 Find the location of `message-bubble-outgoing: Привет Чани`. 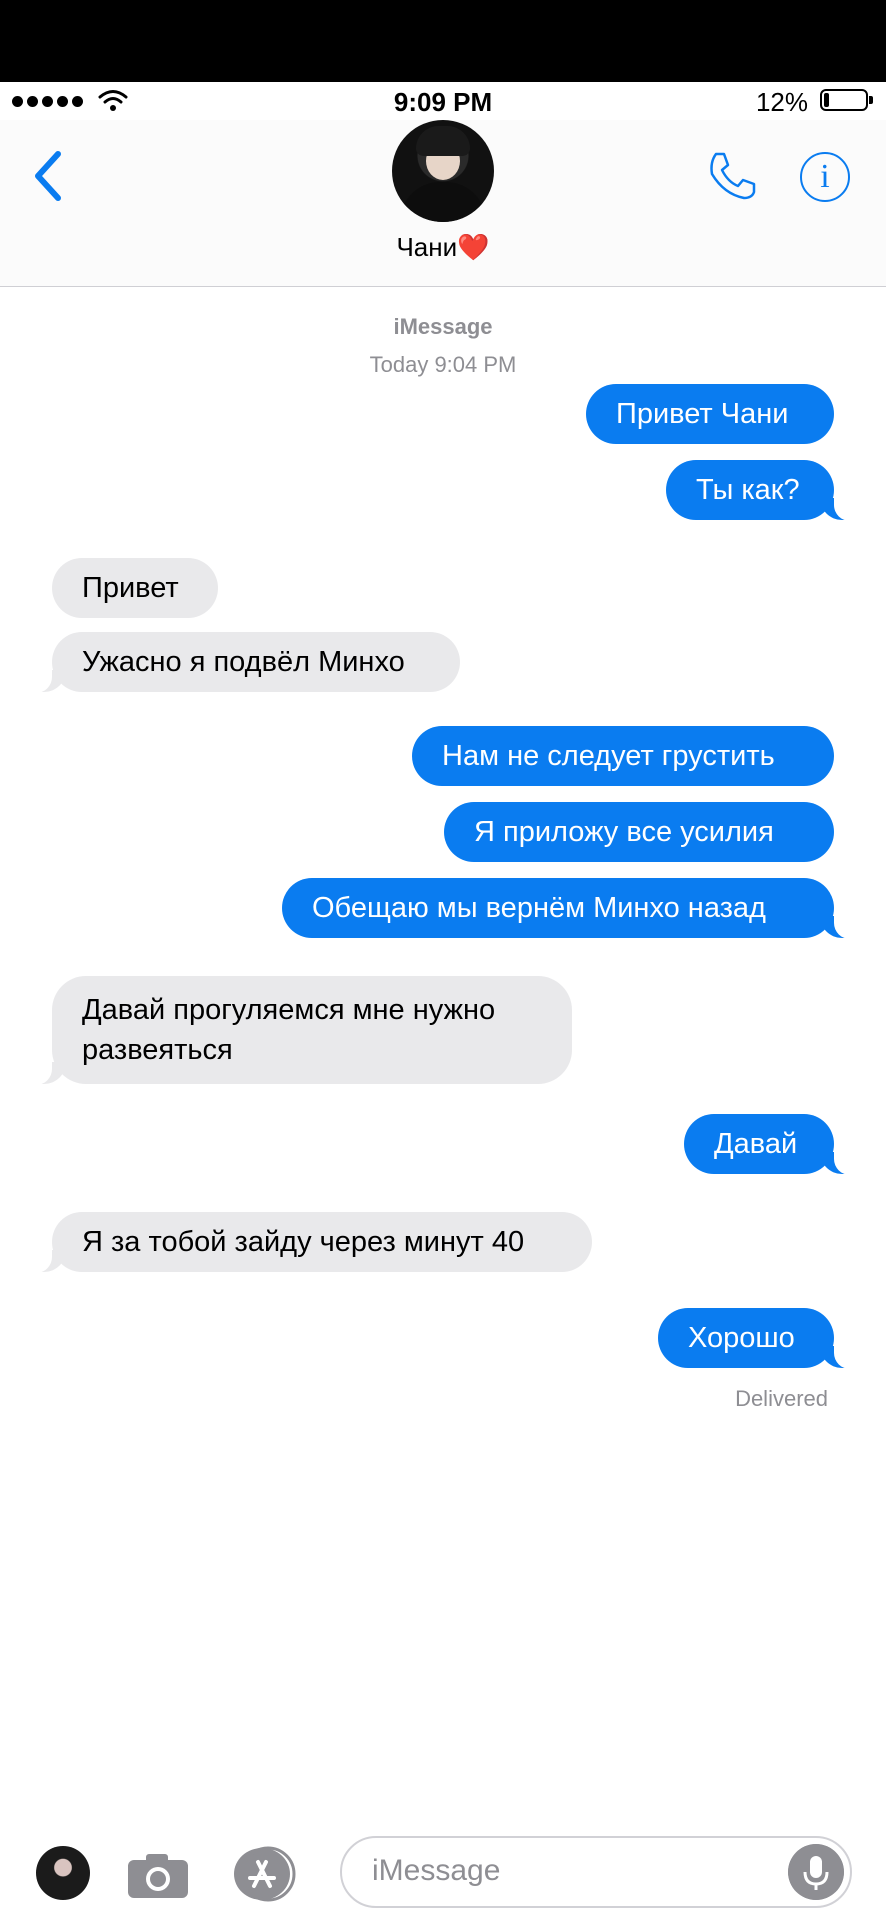

message-bubble-outgoing: Привет Чани is located at coordinates (710, 414).